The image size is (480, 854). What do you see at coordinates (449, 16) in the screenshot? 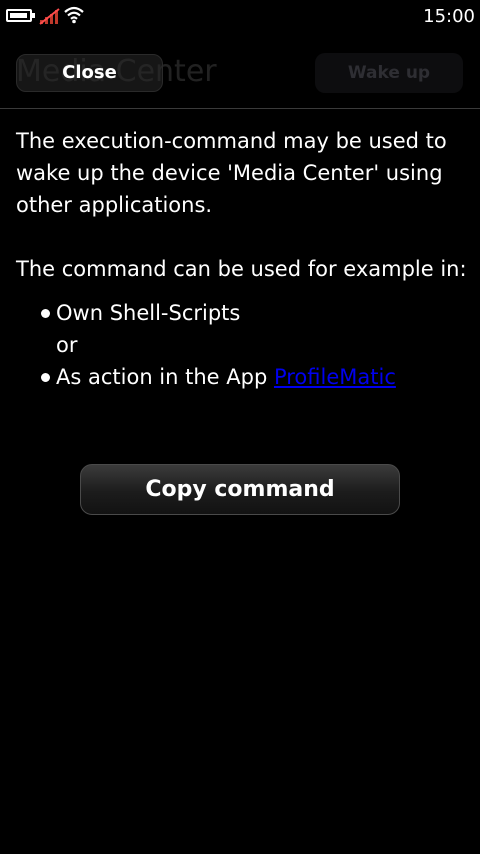
I see `clock: 15:00` at bounding box center [449, 16].